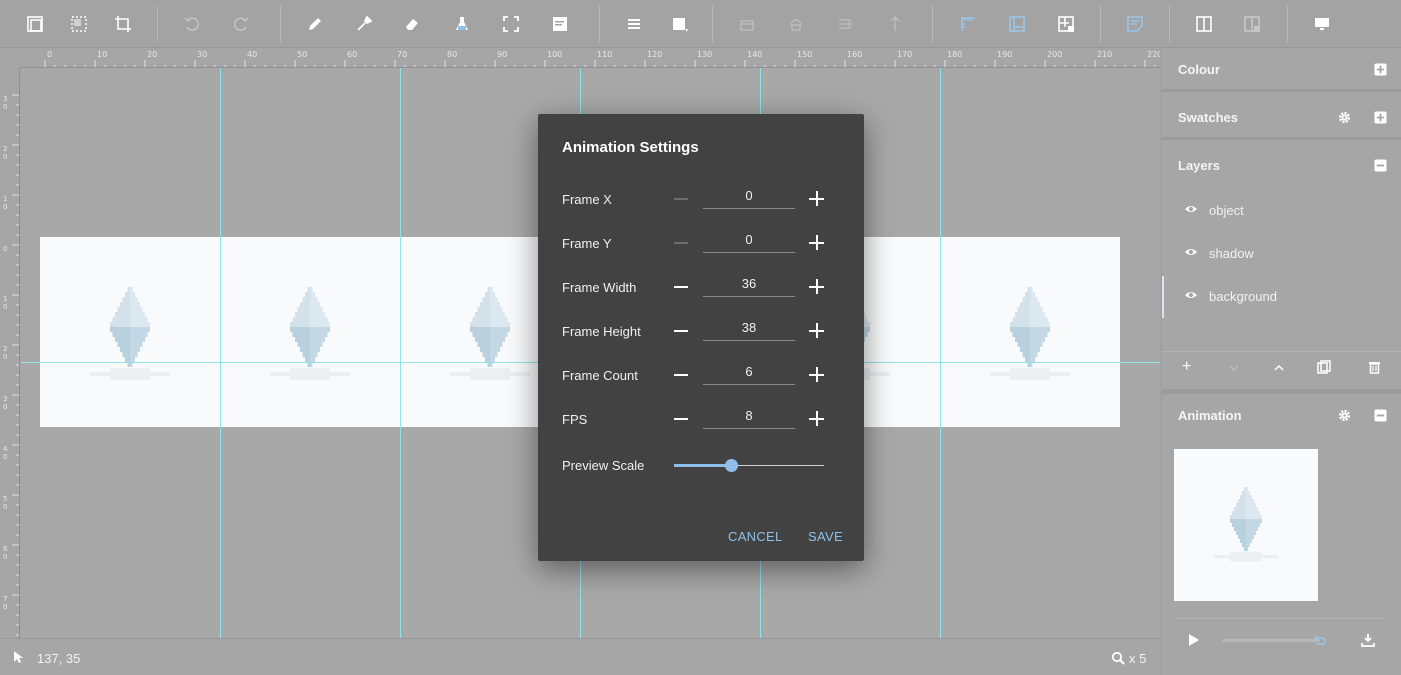 The height and width of the screenshot is (675, 1401). What do you see at coordinates (1324, 367) in the screenshot?
I see `duplicate-layer-icon` at bounding box center [1324, 367].